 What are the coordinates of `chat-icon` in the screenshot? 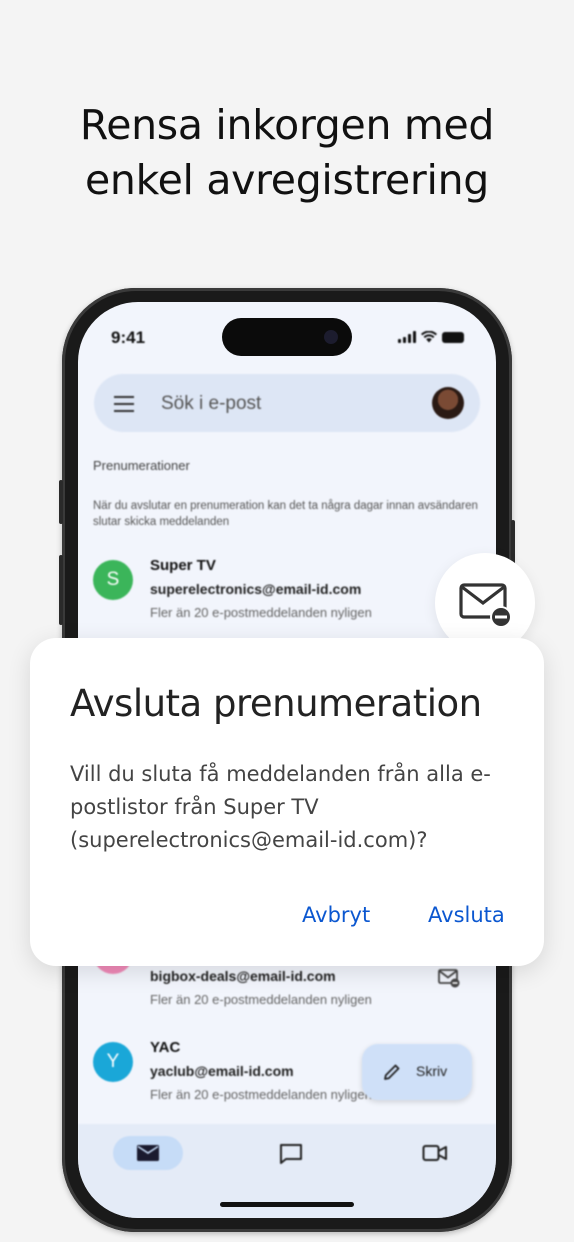 It's located at (291, 1154).